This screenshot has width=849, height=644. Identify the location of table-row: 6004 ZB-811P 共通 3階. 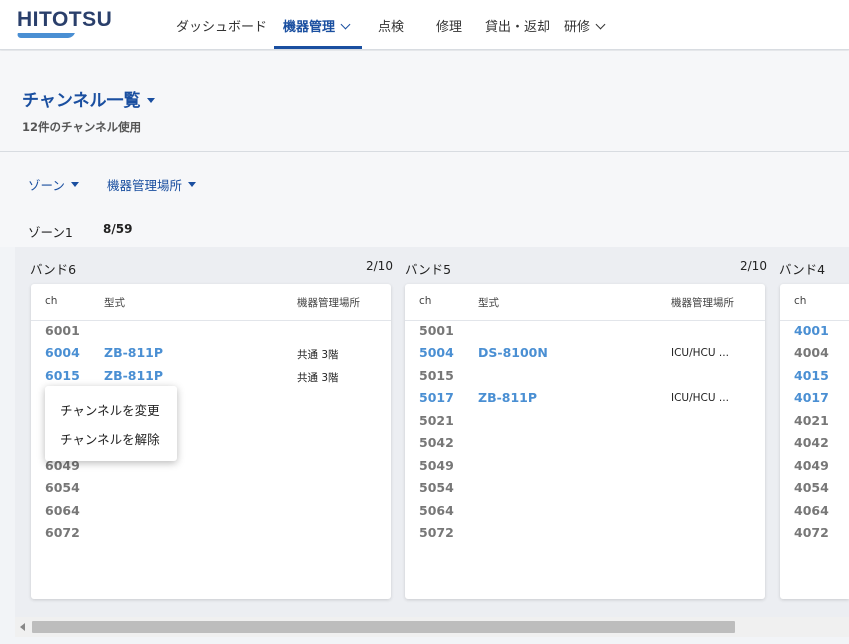
(211, 353).